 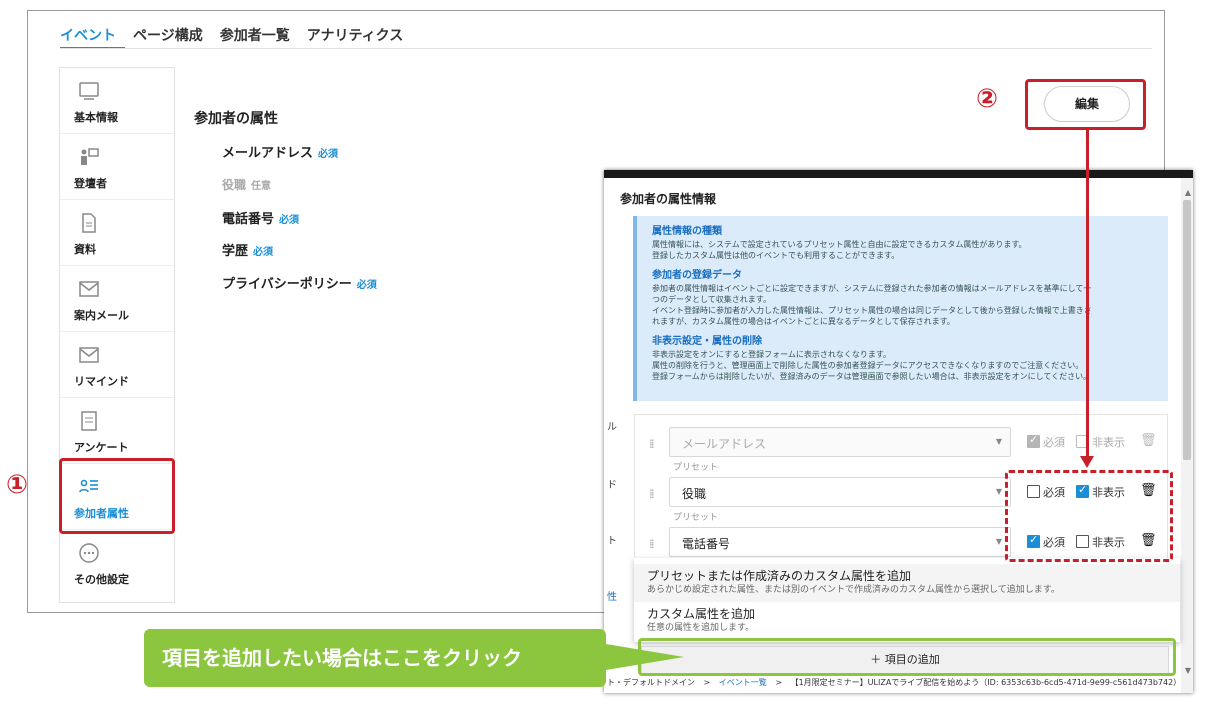 What do you see at coordinates (234, 185) in the screenshot?
I see `attribute-name: 役職` at bounding box center [234, 185].